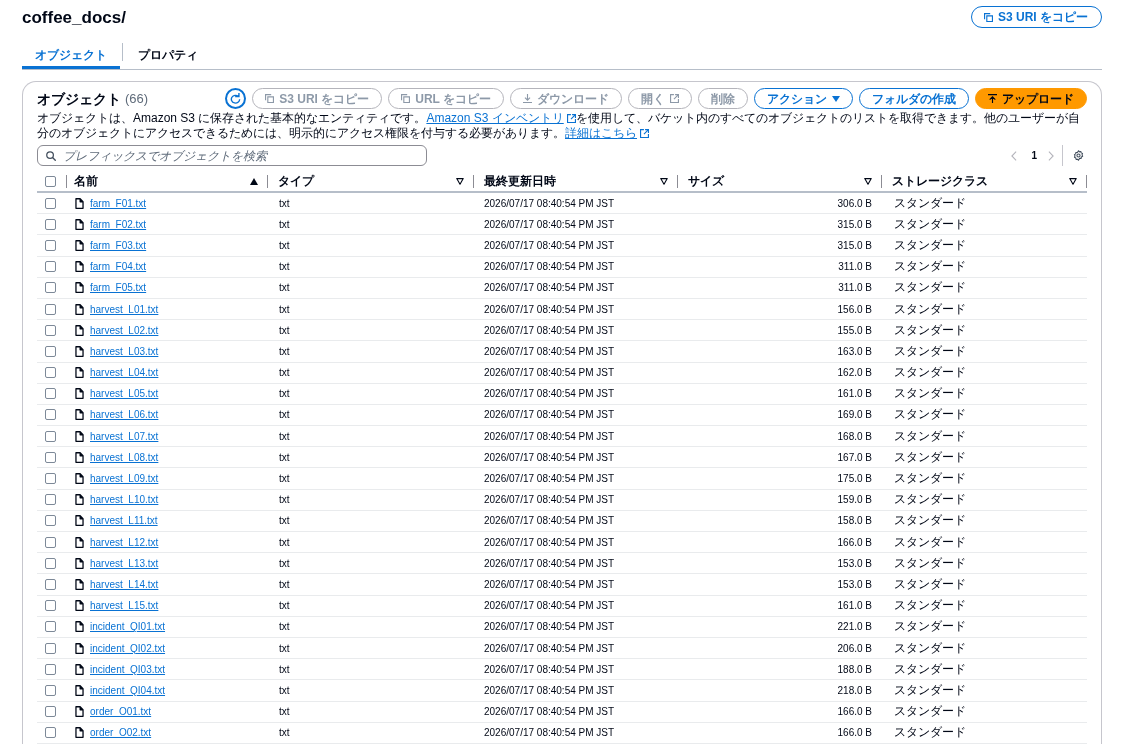 Image resolution: width=1124 pixels, height=748 pixels. I want to click on file-link: harvest_L04.txt, so click(124, 373).